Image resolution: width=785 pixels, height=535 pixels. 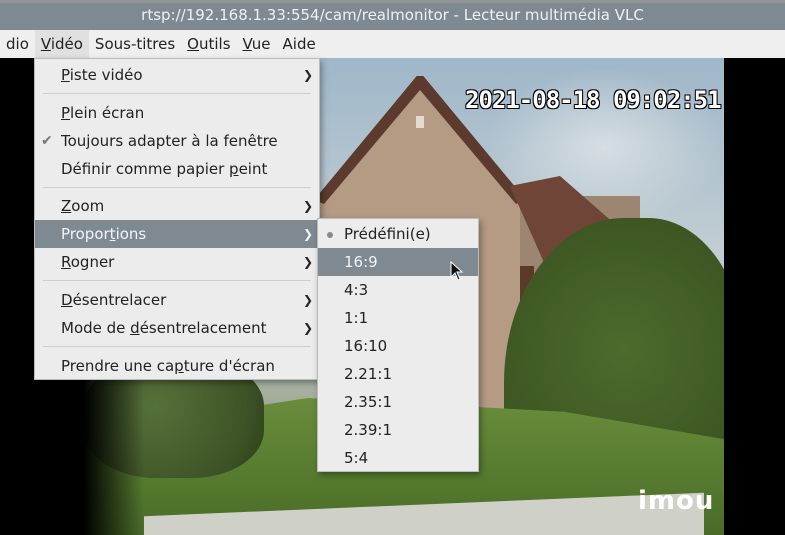 What do you see at coordinates (366, 346) in the screenshot?
I see `aspect-label: 16:10` at bounding box center [366, 346].